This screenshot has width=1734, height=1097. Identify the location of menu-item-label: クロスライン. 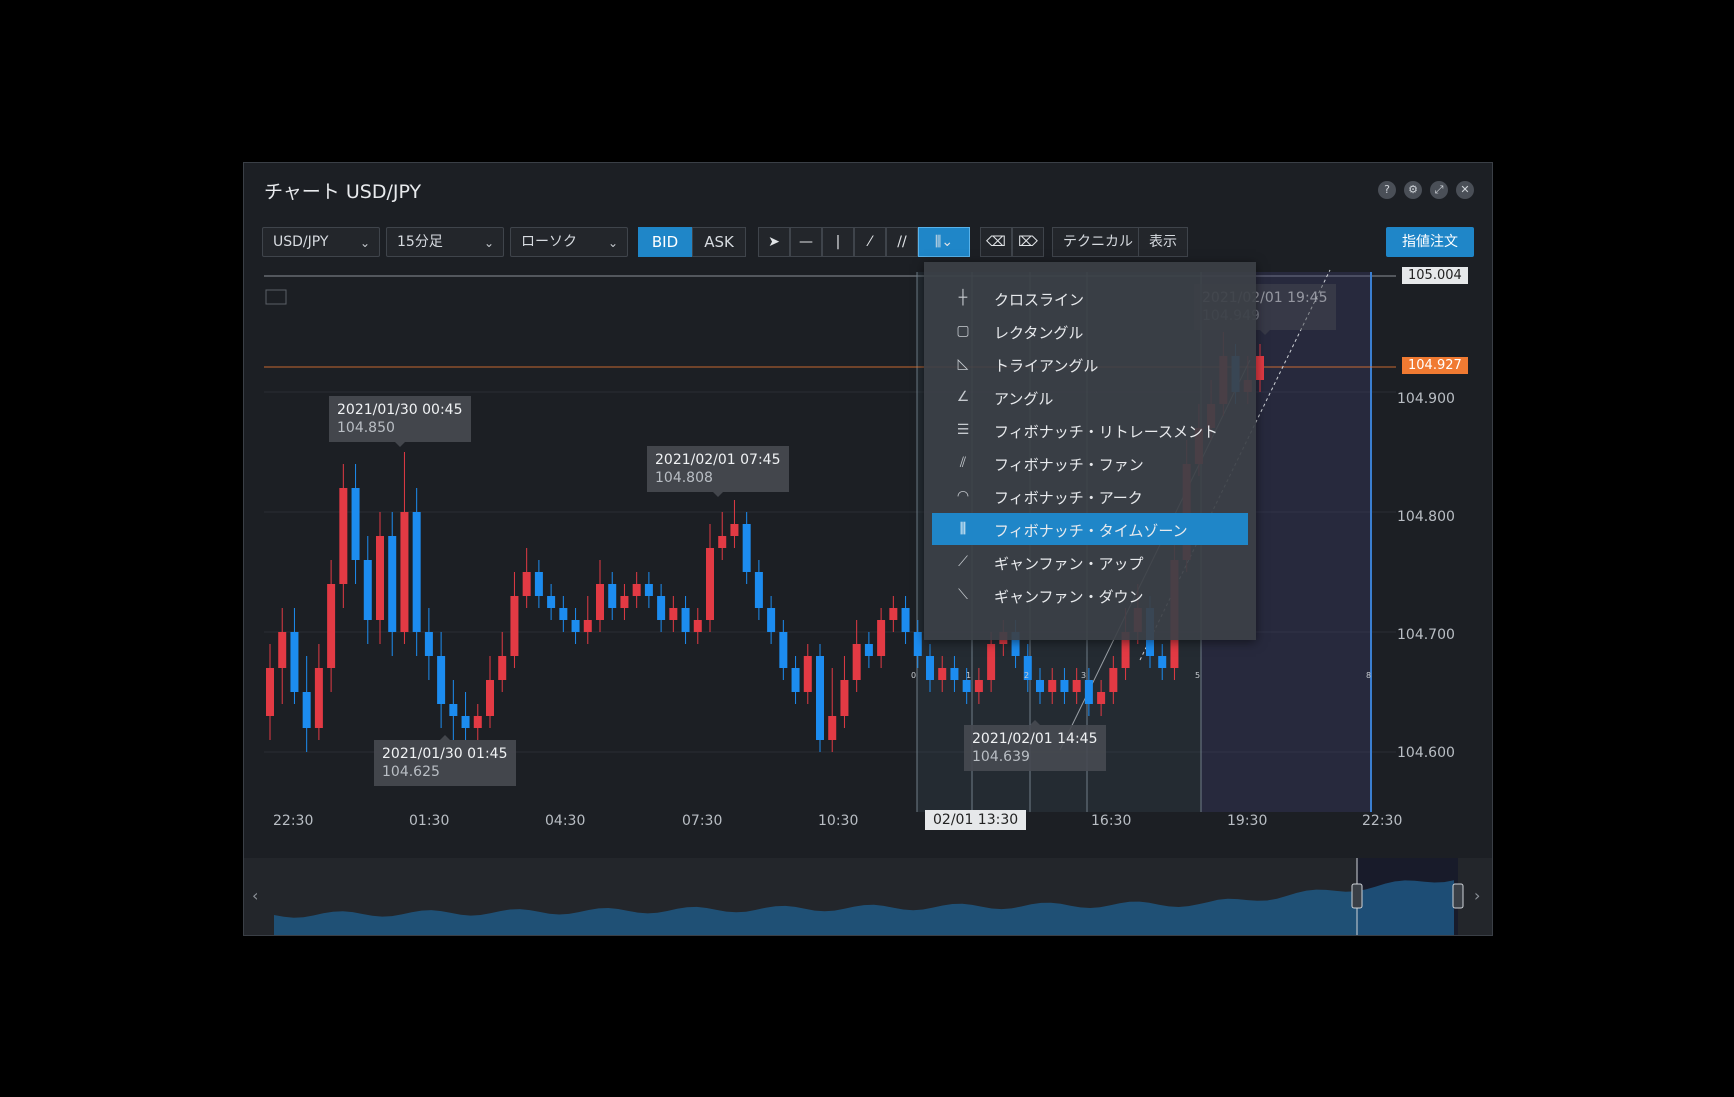
(1039, 300).